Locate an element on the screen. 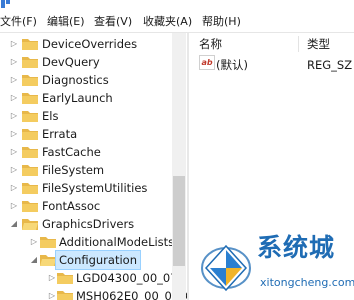 Image resolution: width=354 pixels, height=300 pixels. menu-edit: 编辑(E) is located at coordinates (66, 22).